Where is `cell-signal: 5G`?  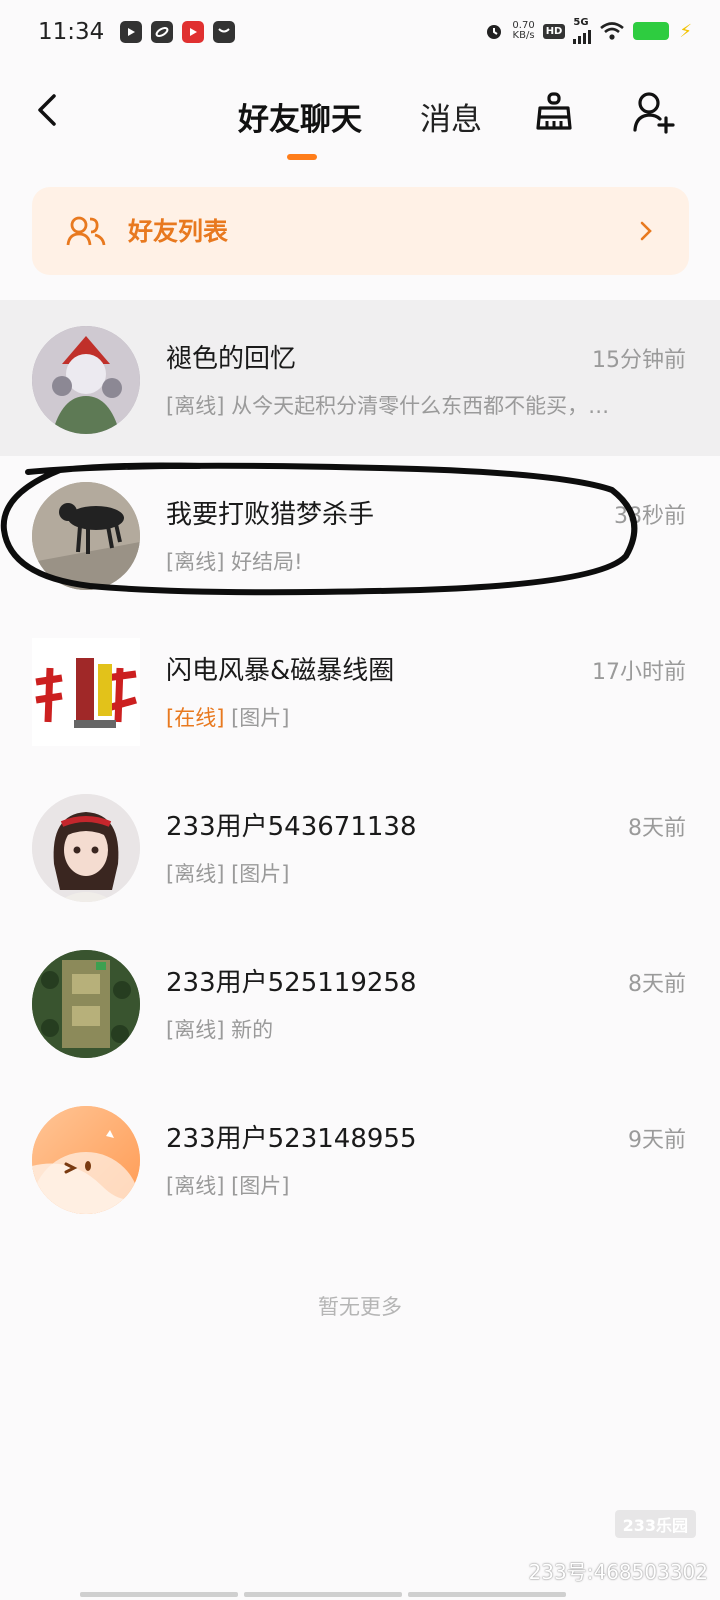
cell-signal: 5G is located at coordinates (582, 31).